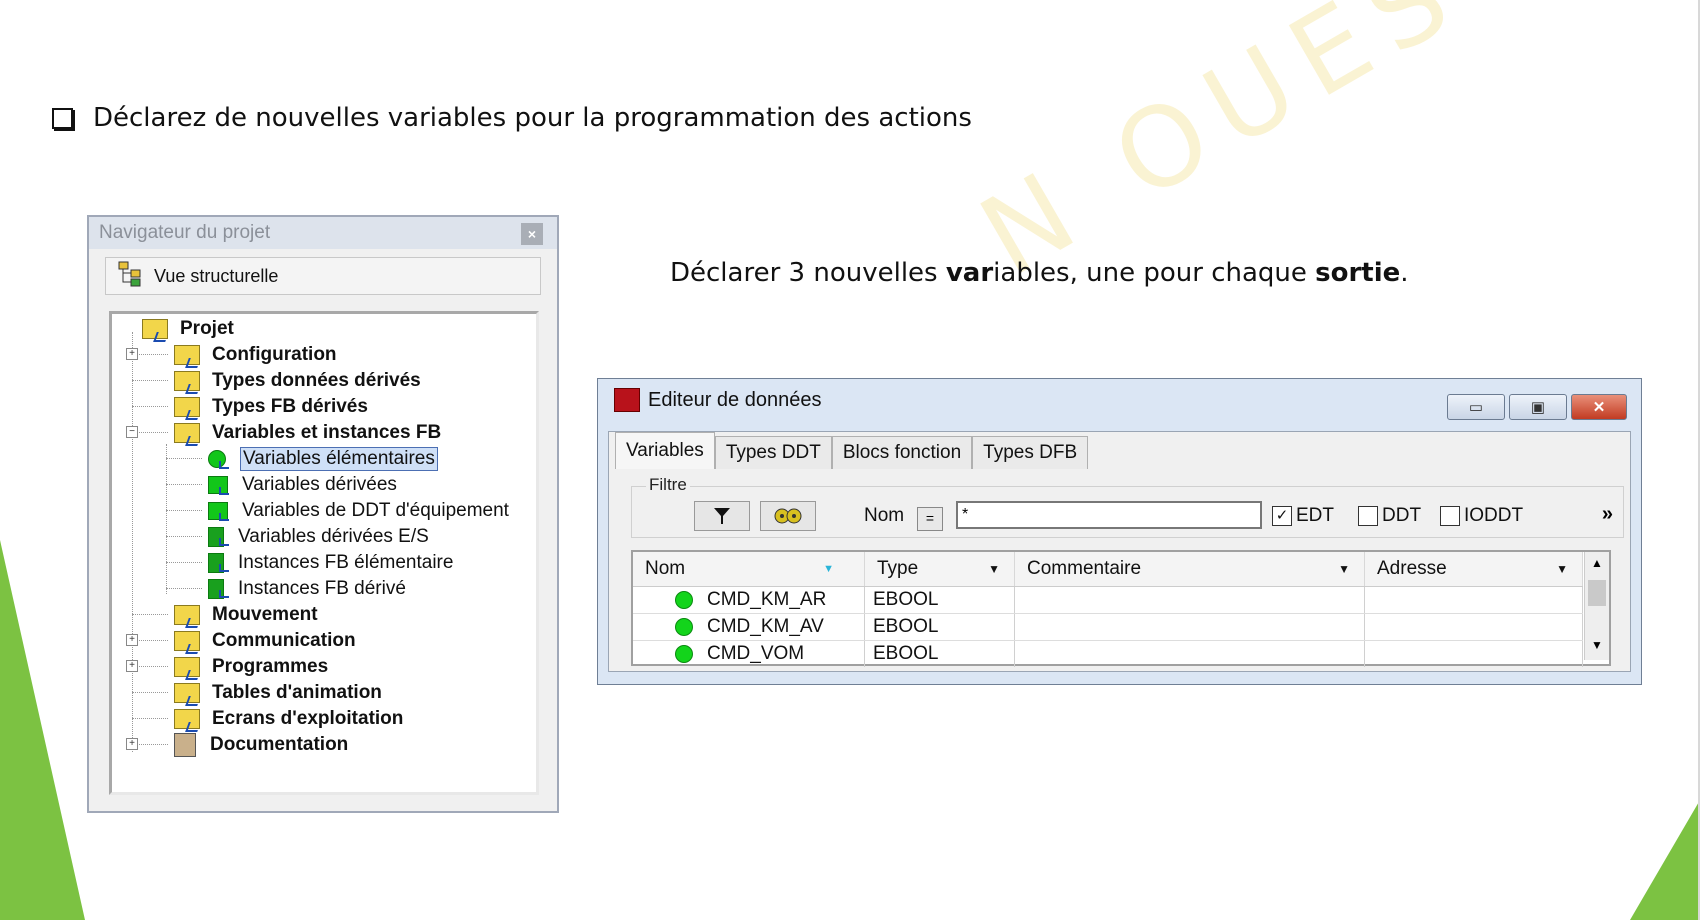 The image size is (1700, 920). Describe the element at coordinates (1303, 516) in the screenshot. I see `checkbox-edt: ✓ EDT` at that location.